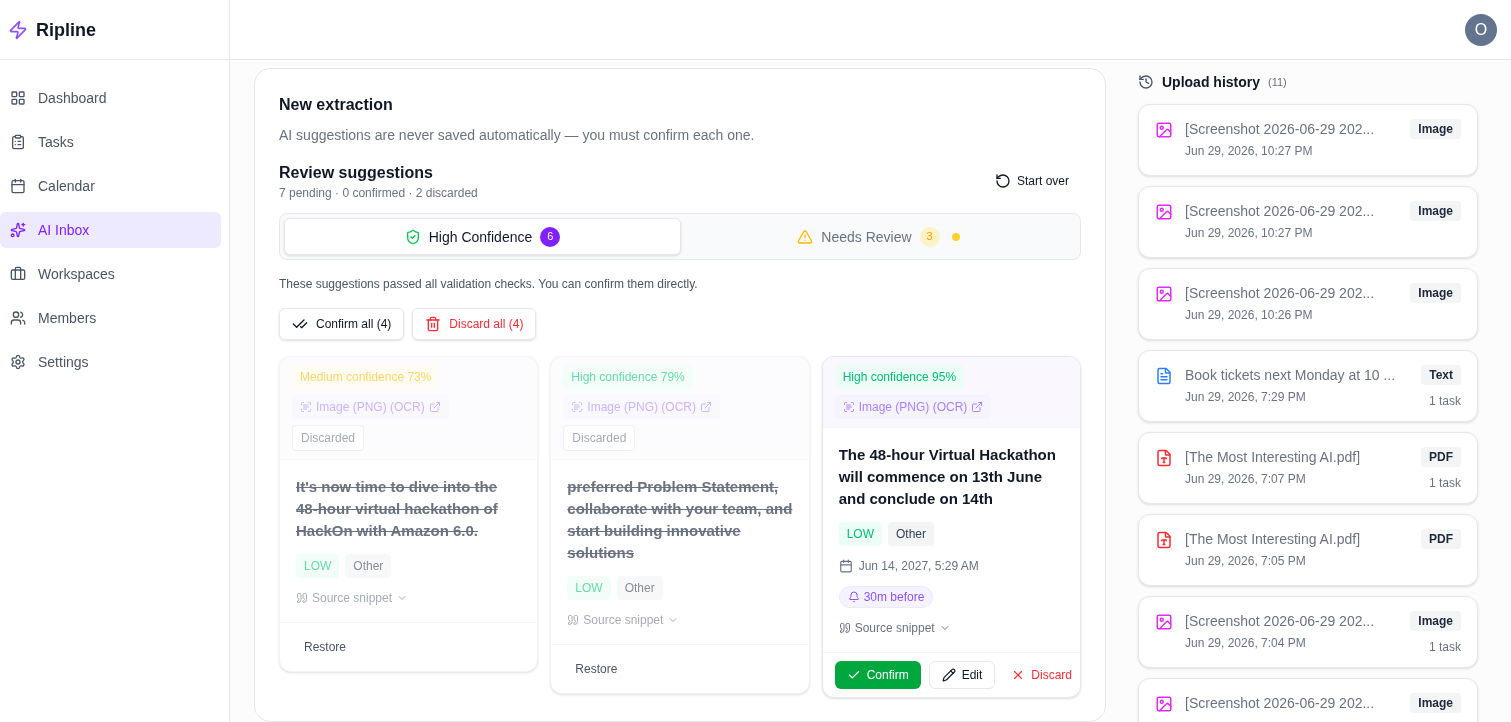  What do you see at coordinates (886, 597) in the screenshot?
I see `reminder-badge: 30m before` at bounding box center [886, 597].